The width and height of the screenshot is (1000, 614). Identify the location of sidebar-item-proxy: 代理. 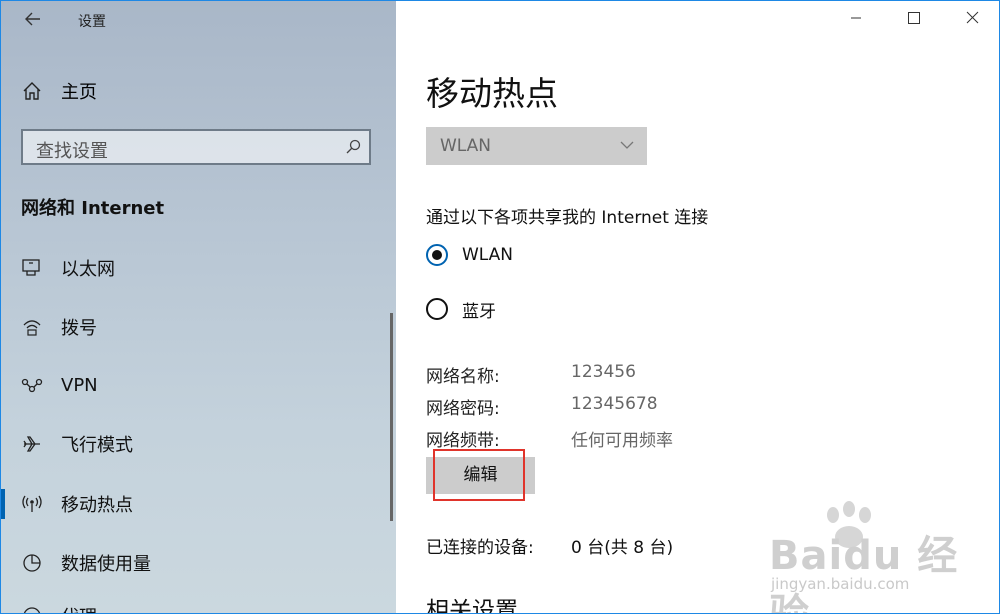
(59, 607).